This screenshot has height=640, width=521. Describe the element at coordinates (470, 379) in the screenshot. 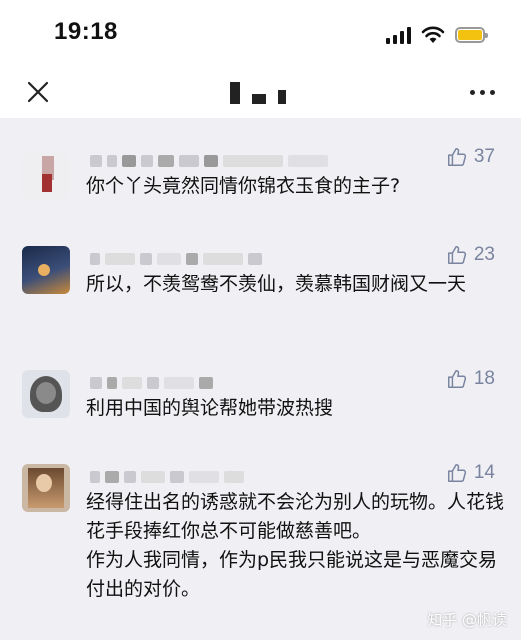

I see `like-button: 18` at that location.